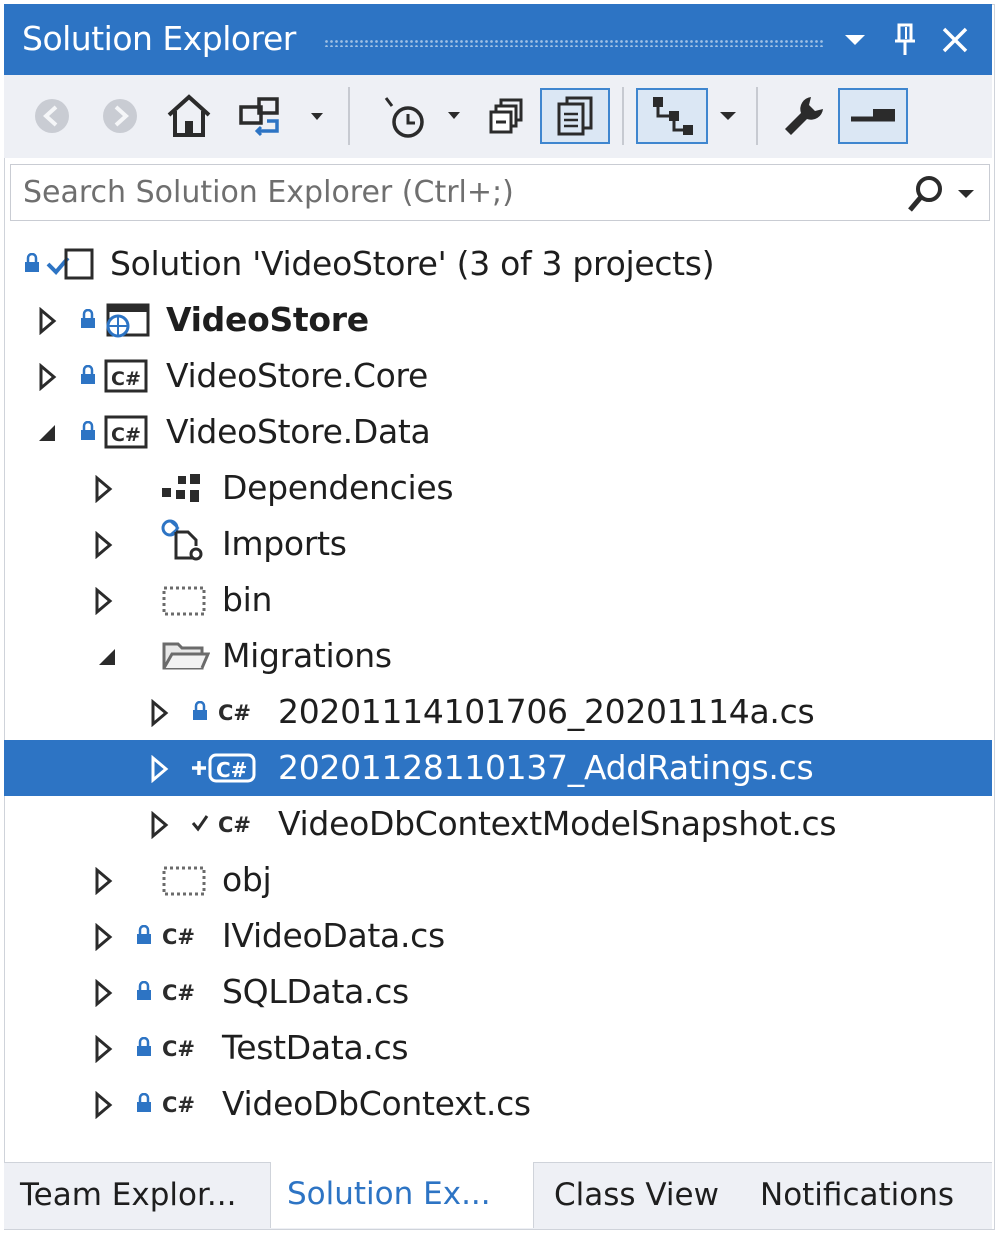 The height and width of the screenshot is (1234, 1000). What do you see at coordinates (557, 823) in the screenshot?
I see `tree-item-label: VideoDbContextModelSnapshot.cs` at bounding box center [557, 823].